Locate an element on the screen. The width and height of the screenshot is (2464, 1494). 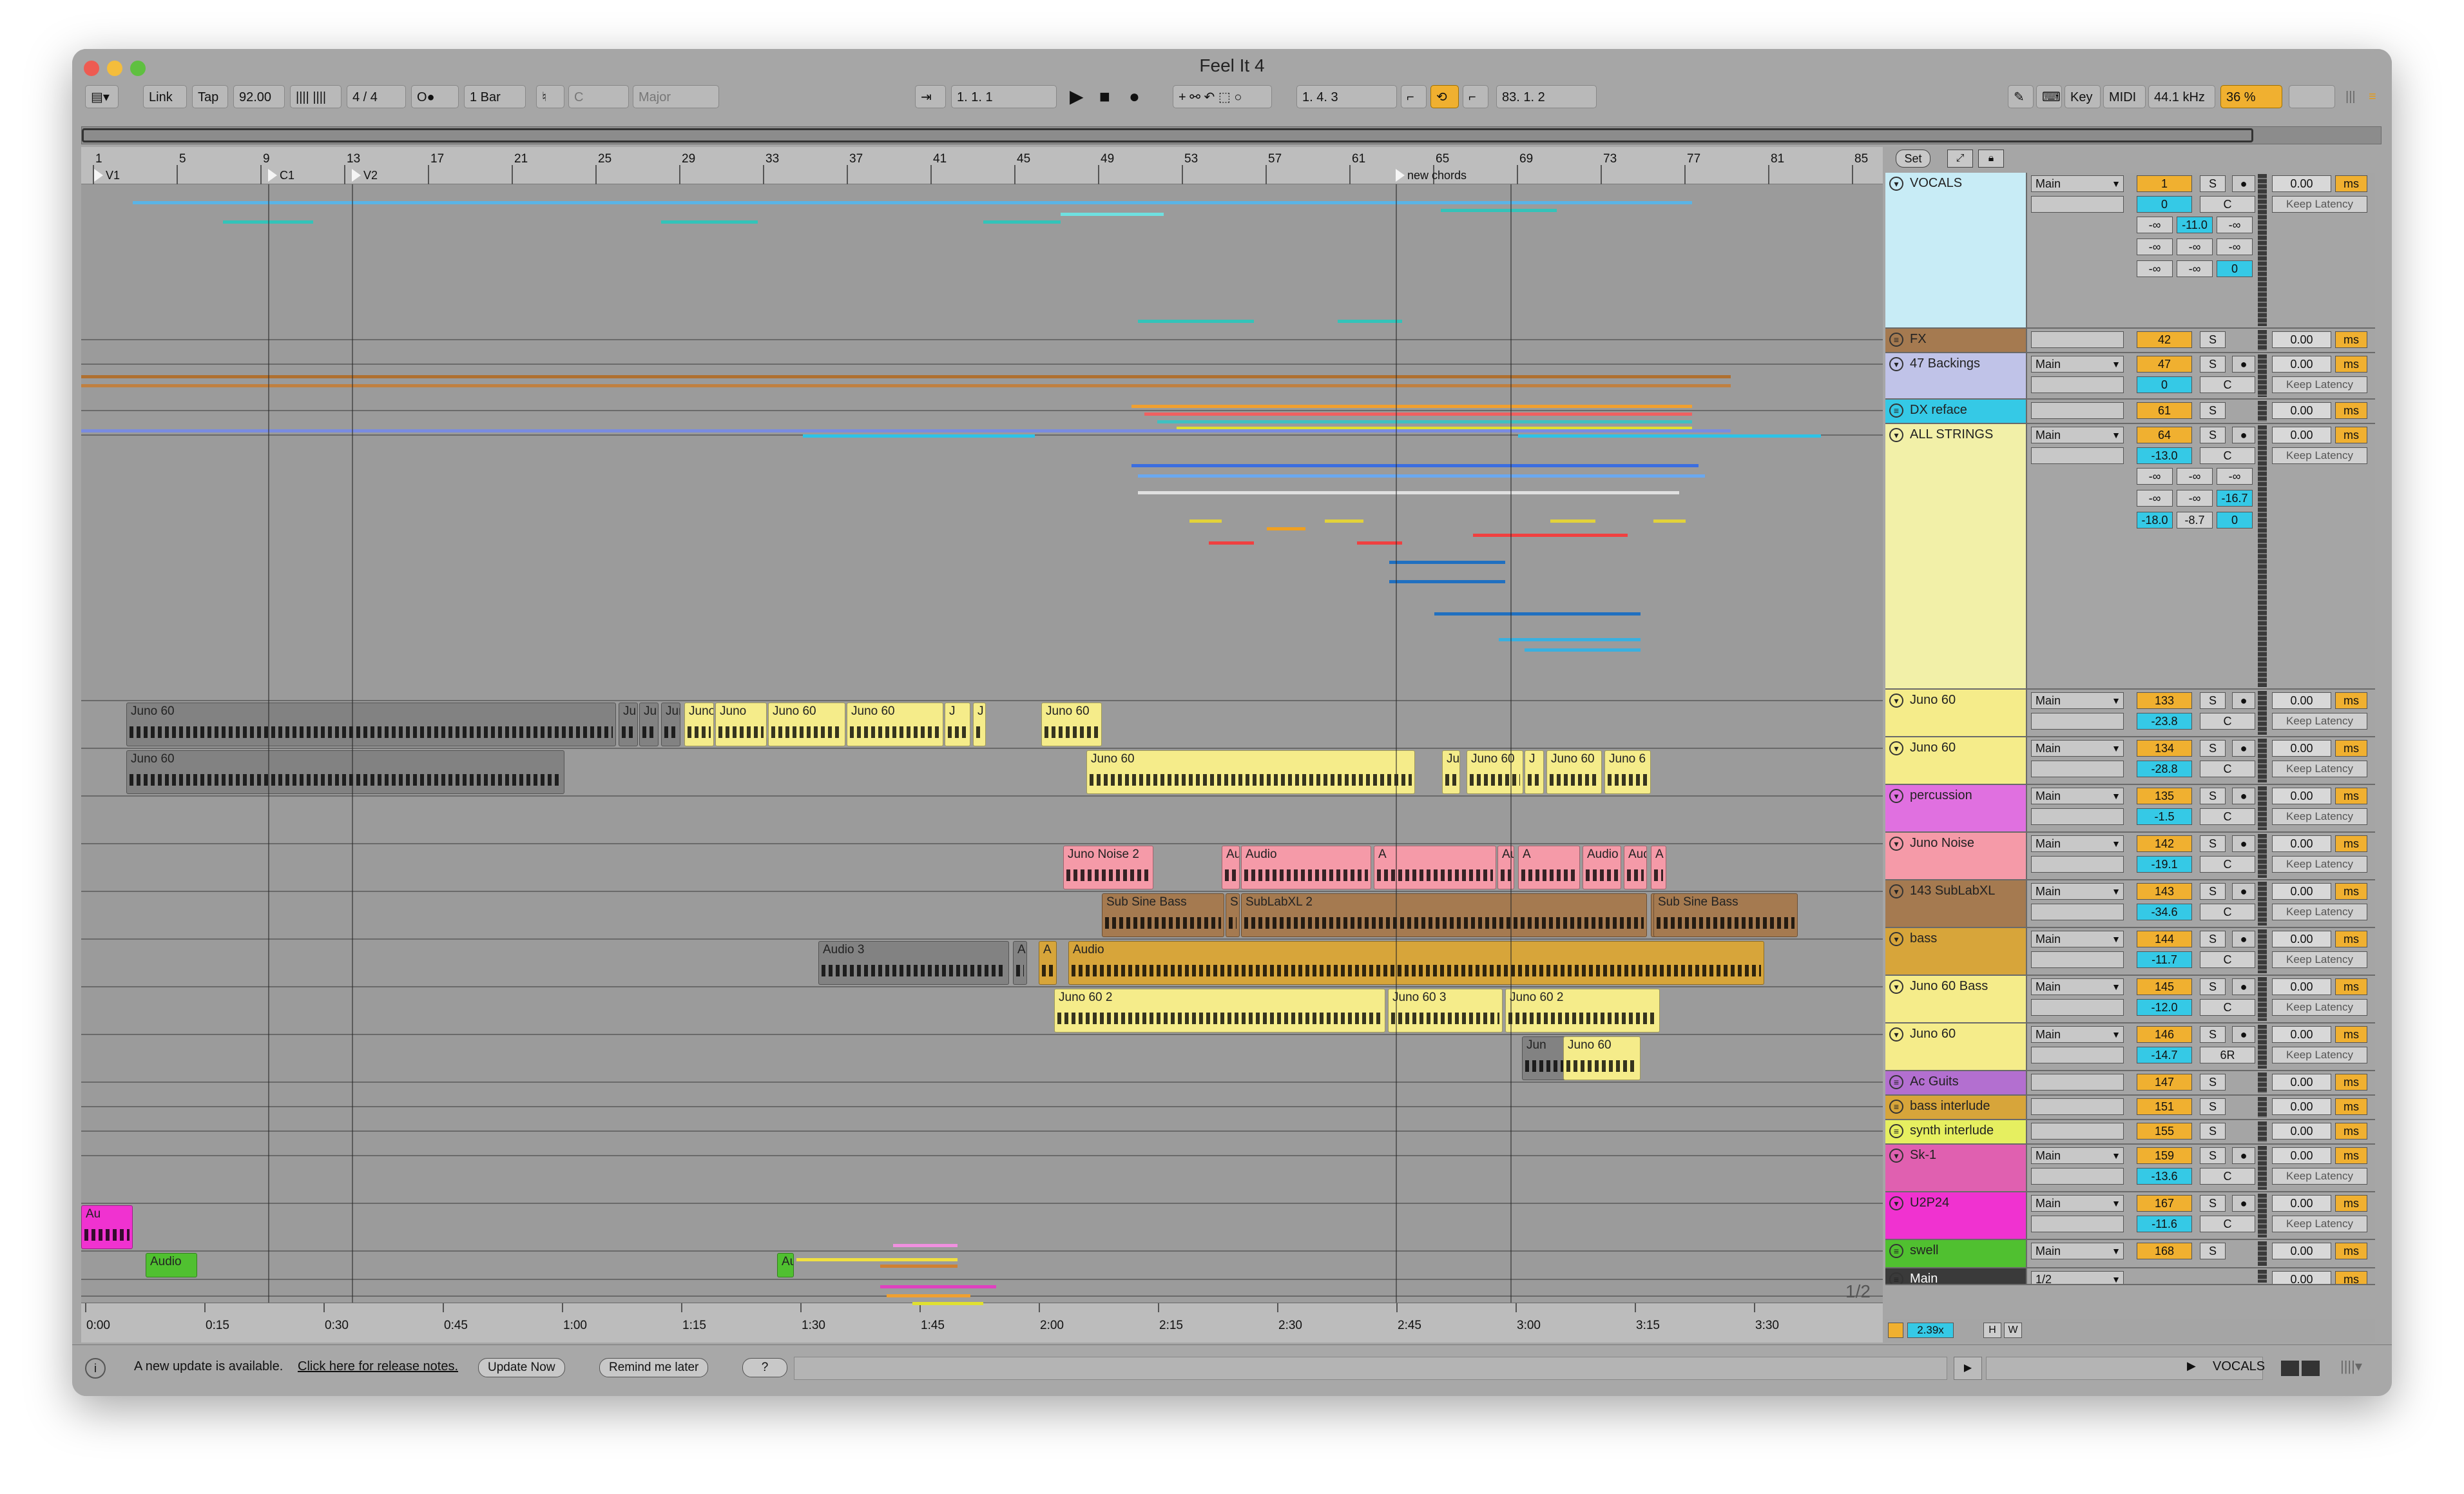
help-button: ? is located at coordinates (765, 1367).